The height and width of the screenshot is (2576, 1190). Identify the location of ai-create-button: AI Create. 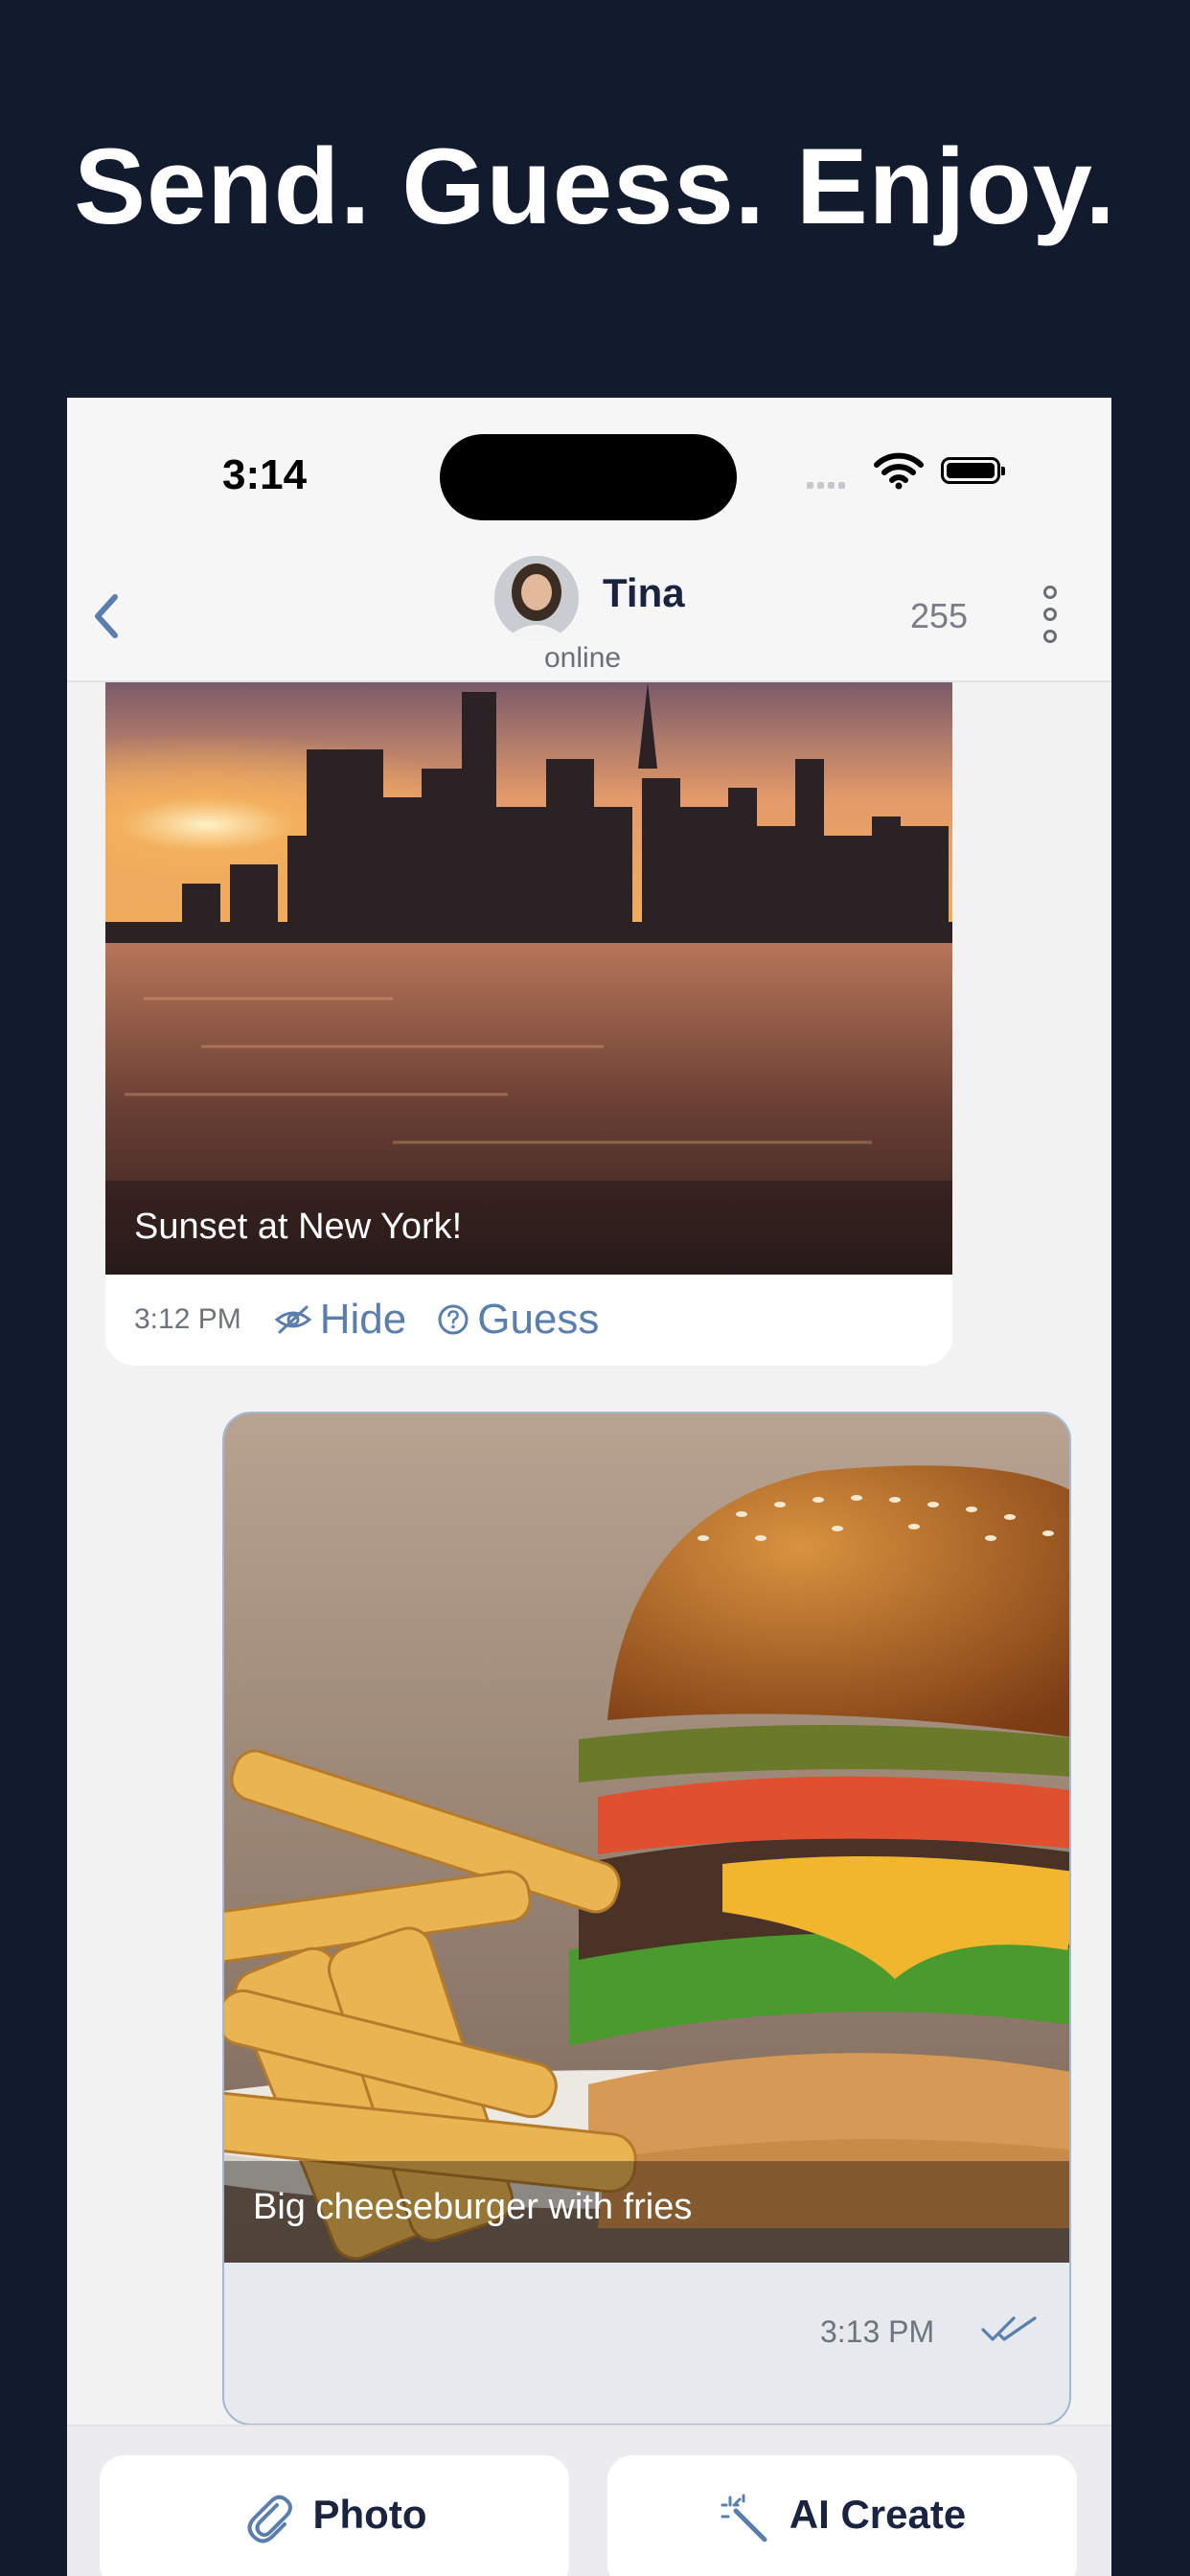
(842, 2515).